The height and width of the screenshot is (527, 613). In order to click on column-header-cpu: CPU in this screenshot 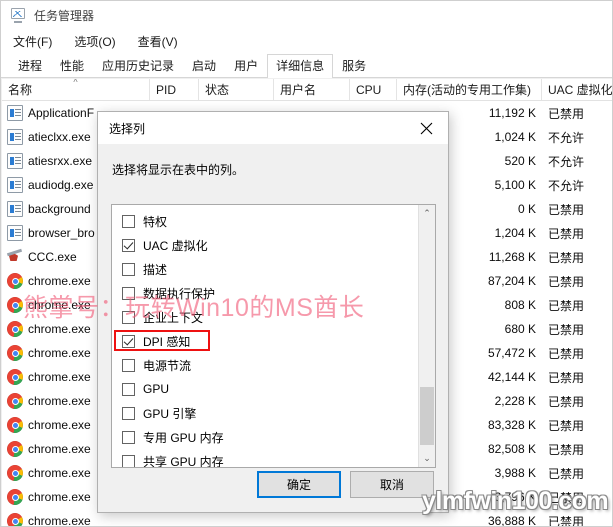, I will do `click(373, 89)`.